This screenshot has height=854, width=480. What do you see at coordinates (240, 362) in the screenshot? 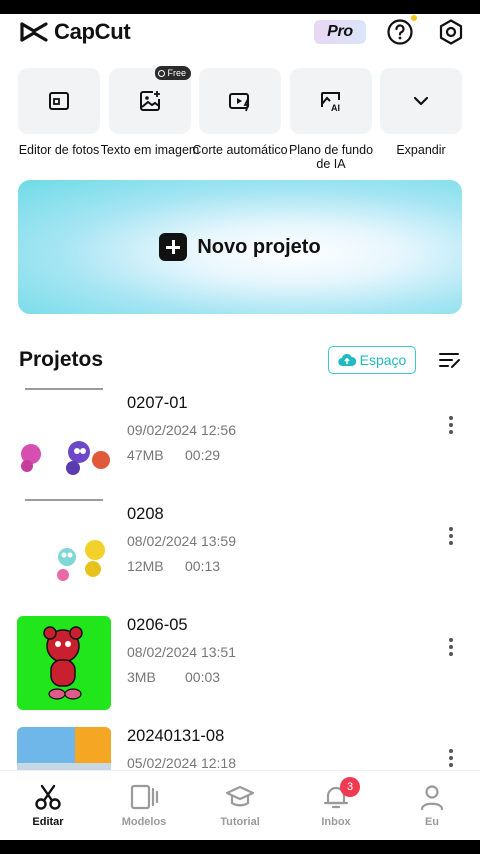
I see `projects-header: Projetos Espaço` at bounding box center [240, 362].